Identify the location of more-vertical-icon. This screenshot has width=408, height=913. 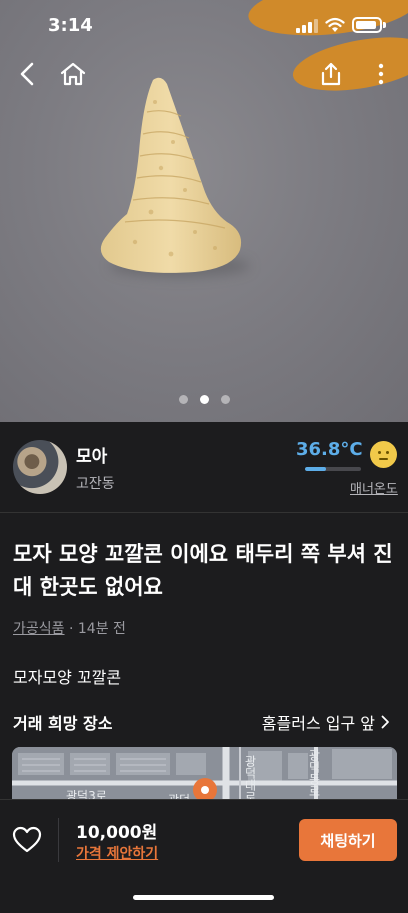
(381, 74).